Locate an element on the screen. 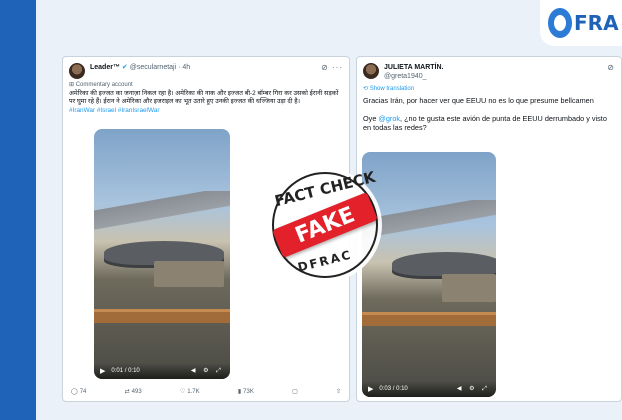 The image size is (622, 420). reply-button: ◯ 74 is located at coordinates (79, 392).